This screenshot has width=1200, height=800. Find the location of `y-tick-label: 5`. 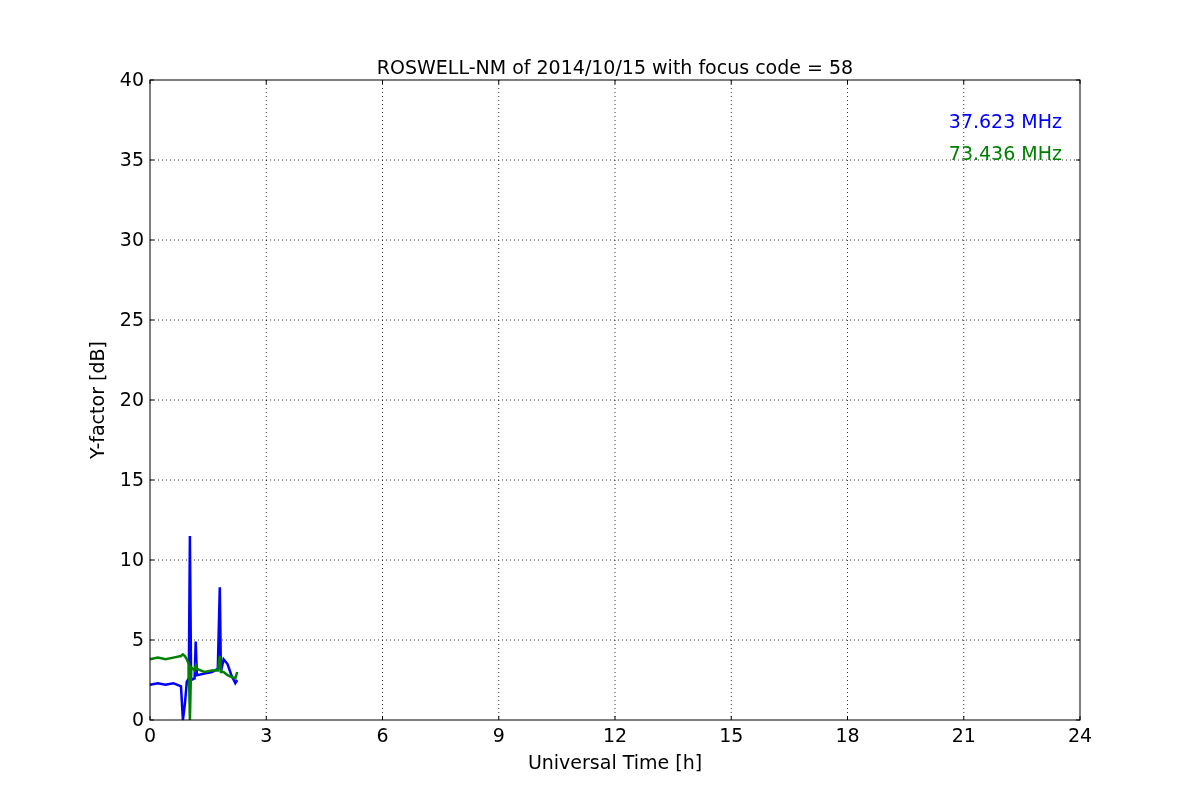

y-tick-label: 5 is located at coordinates (137, 639).